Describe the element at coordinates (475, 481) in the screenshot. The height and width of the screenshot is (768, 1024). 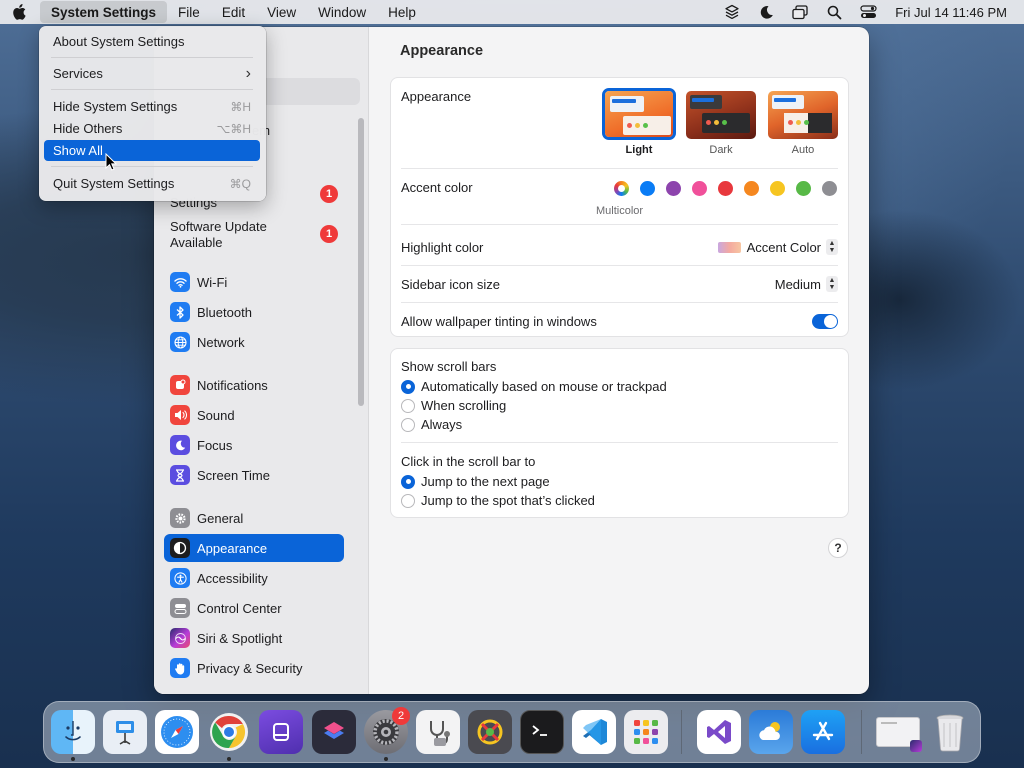
I see `jump-next-page-option: Jump to the next page` at that location.